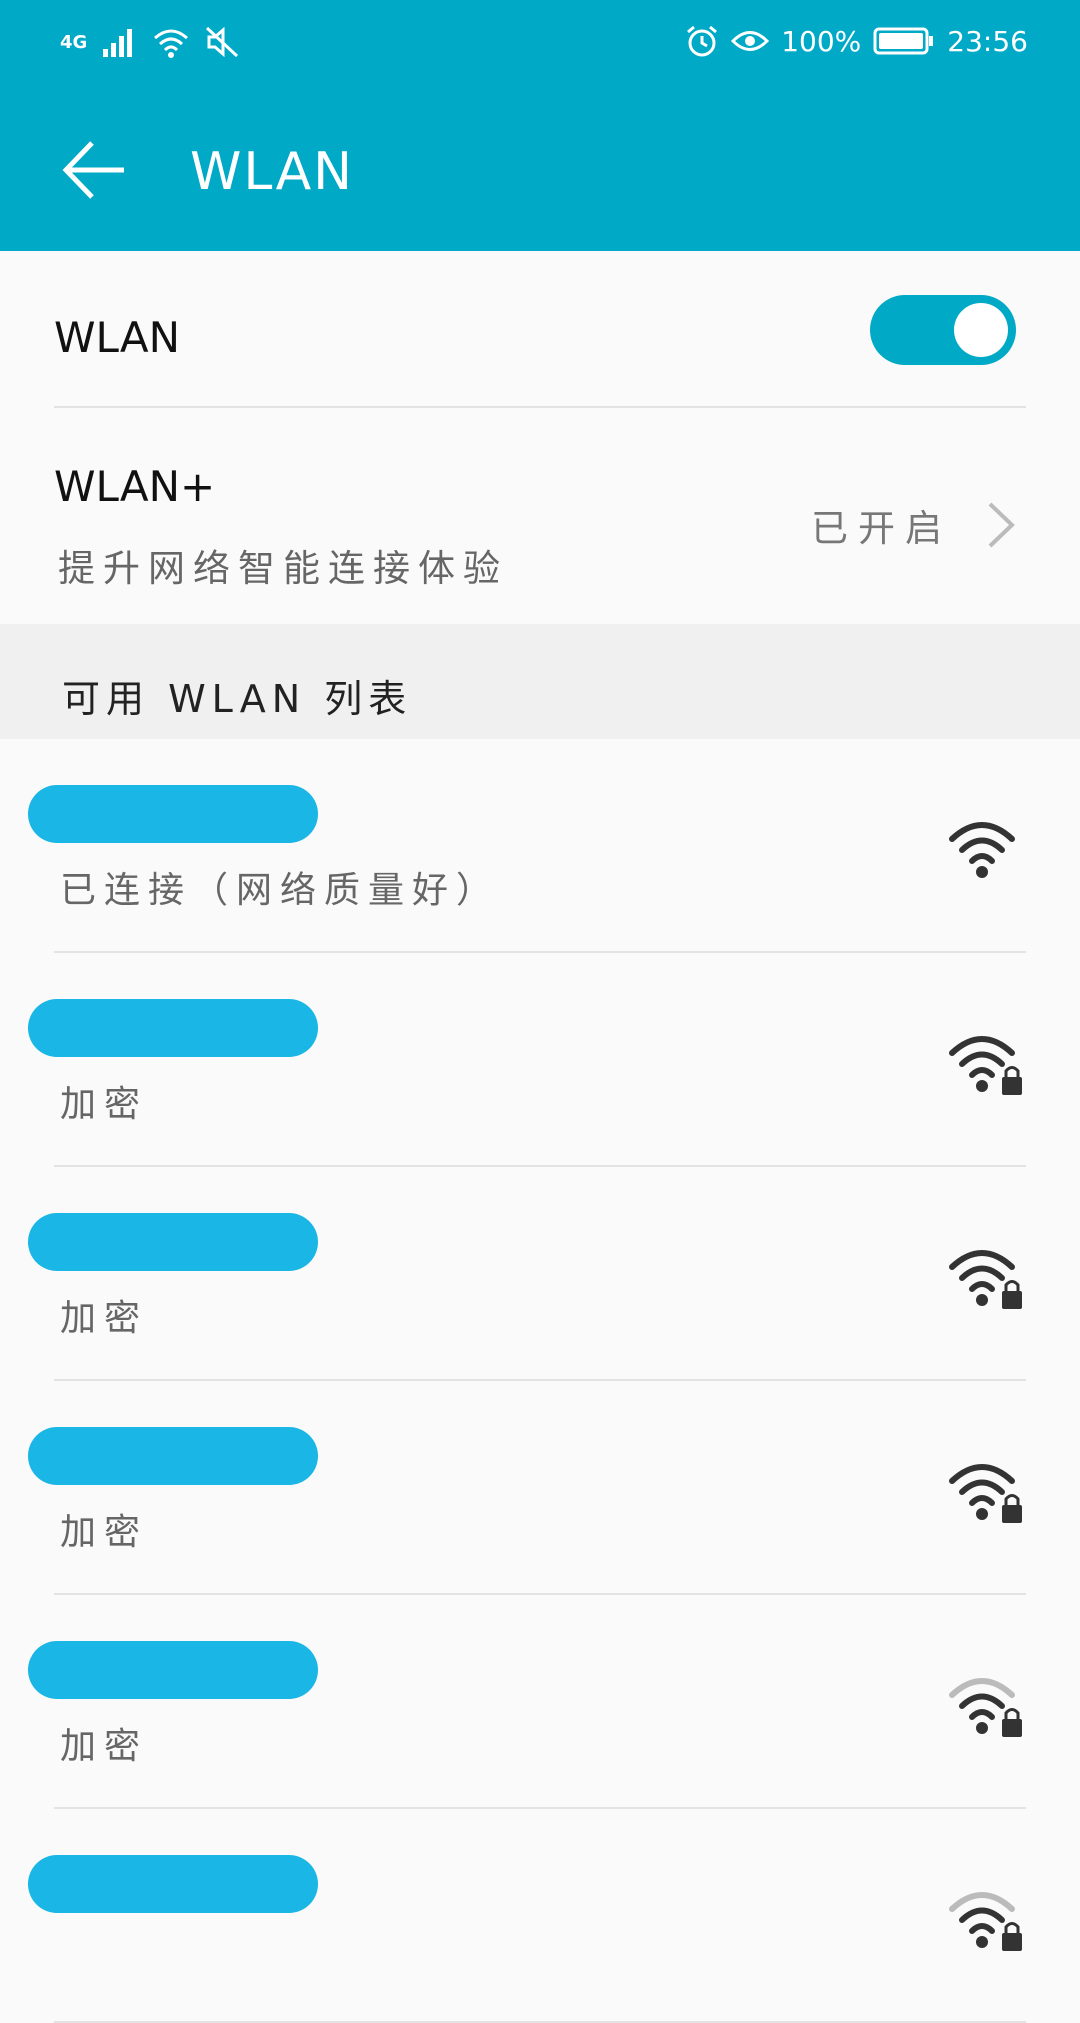 Image resolution: width=1080 pixels, height=2023 pixels. I want to click on network-row, so click(540, 1916).